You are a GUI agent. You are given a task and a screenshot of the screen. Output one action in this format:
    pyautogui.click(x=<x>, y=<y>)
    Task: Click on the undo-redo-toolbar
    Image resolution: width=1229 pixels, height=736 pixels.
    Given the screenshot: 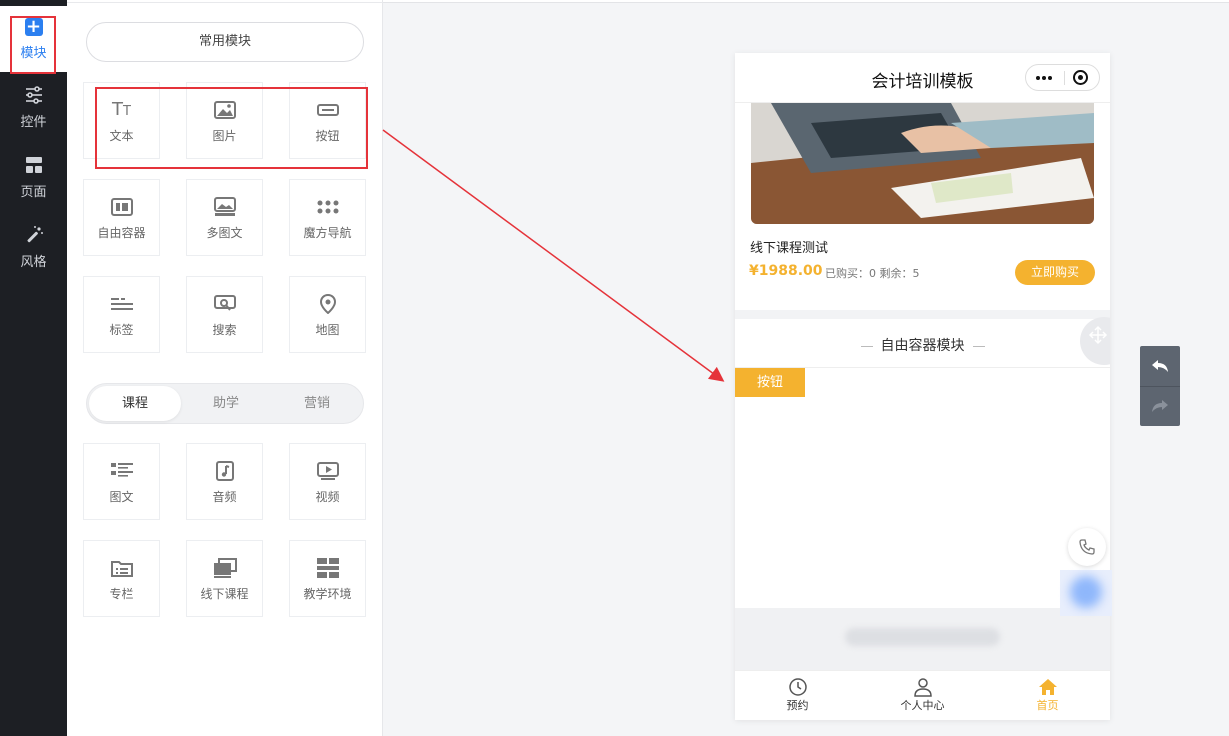 What is the action you would take?
    pyautogui.click(x=1160, y=386)
    